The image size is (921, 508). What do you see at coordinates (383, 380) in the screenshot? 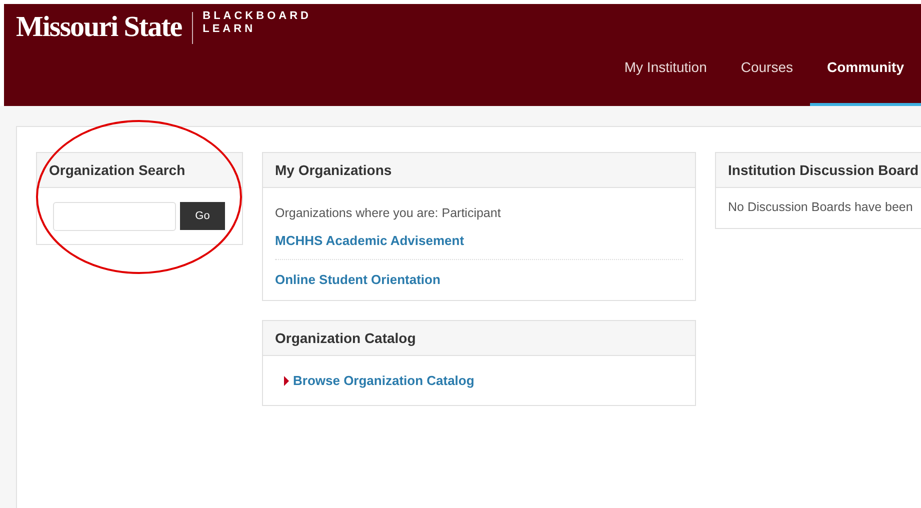
I see `catalog-link: Browse Organization Catalog` at bounding box center [383, 380].